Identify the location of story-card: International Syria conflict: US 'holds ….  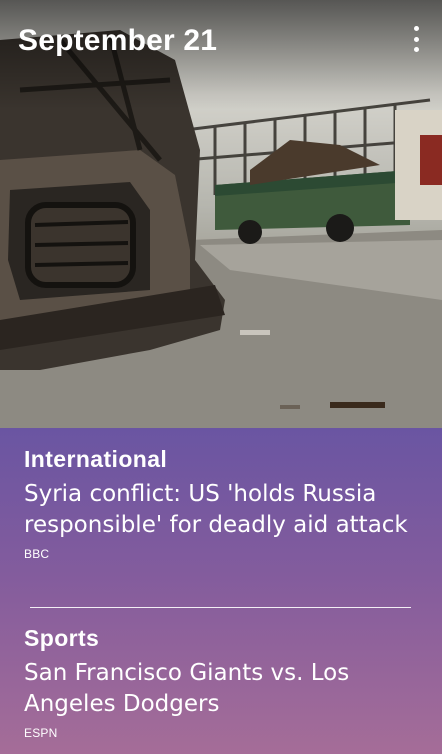
(220, 503).